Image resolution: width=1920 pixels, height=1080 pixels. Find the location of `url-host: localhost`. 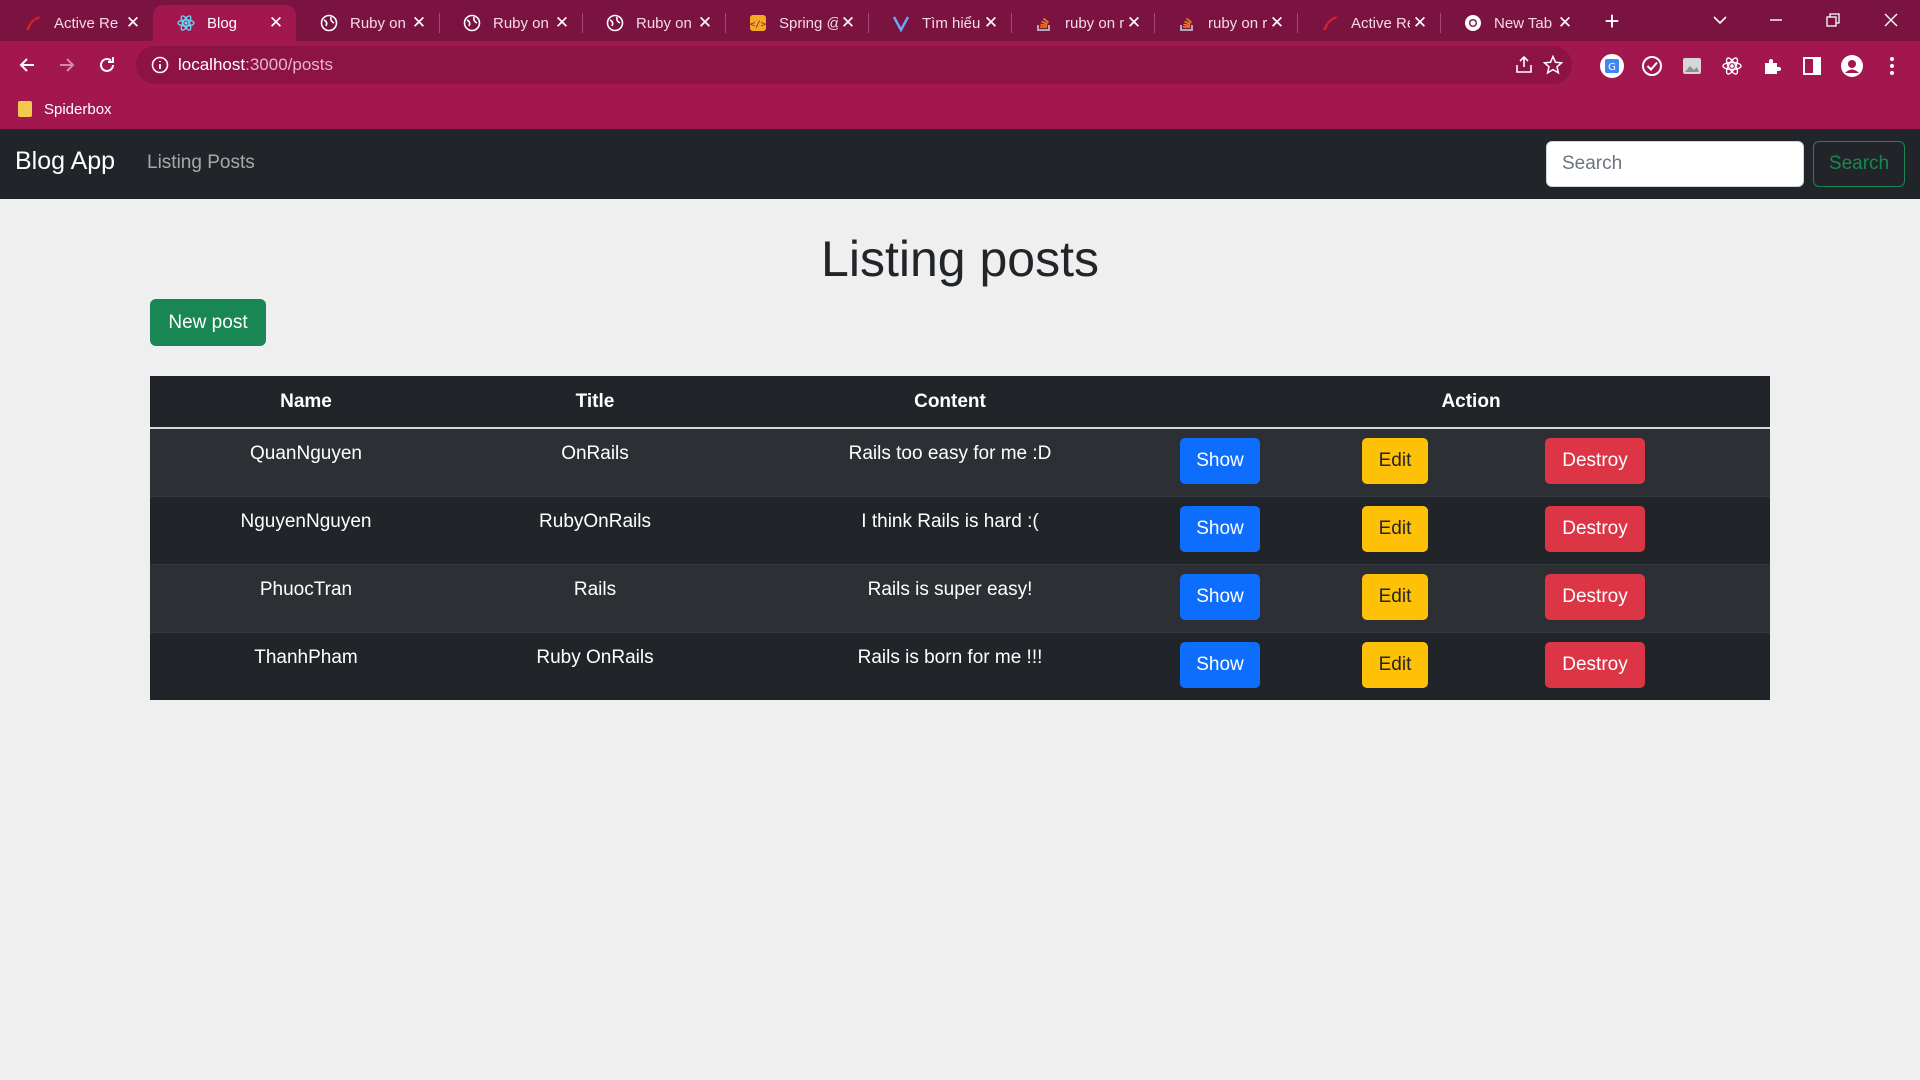

url-host: localhost is located at coordinates (212, 64).